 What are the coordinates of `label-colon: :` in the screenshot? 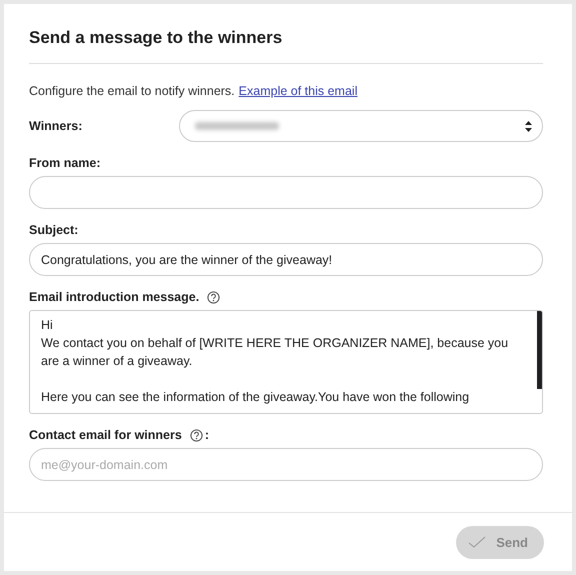 It's located at (206, 435).